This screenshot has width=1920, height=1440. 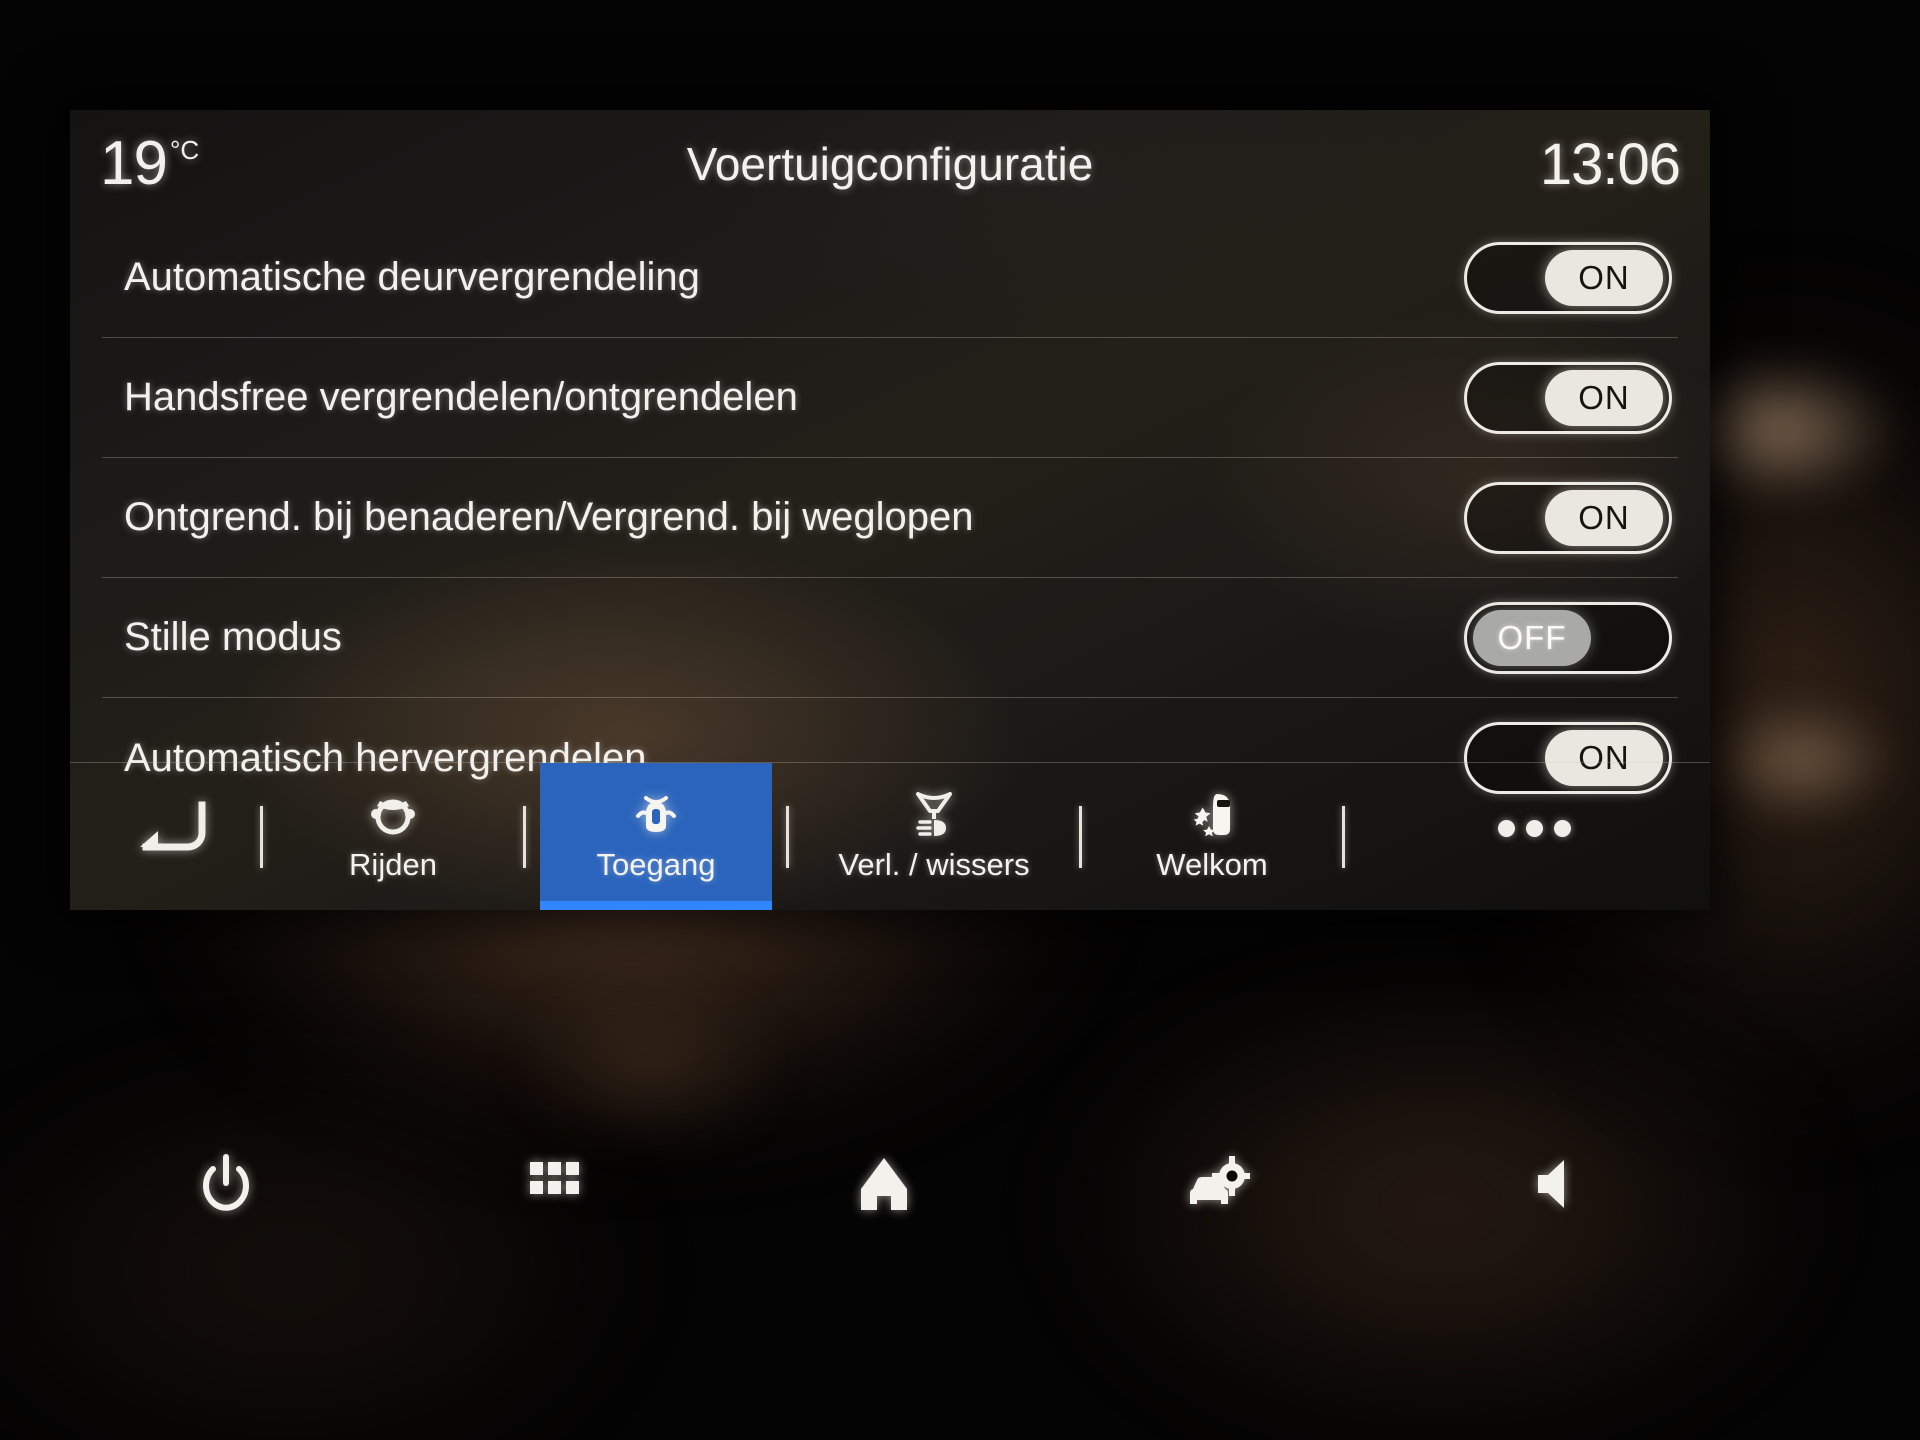 What do you see at coordinates (934, 864) in the screenshot?
I see `tab-label: Verl. / wissers` at bounding box center [934, 864].